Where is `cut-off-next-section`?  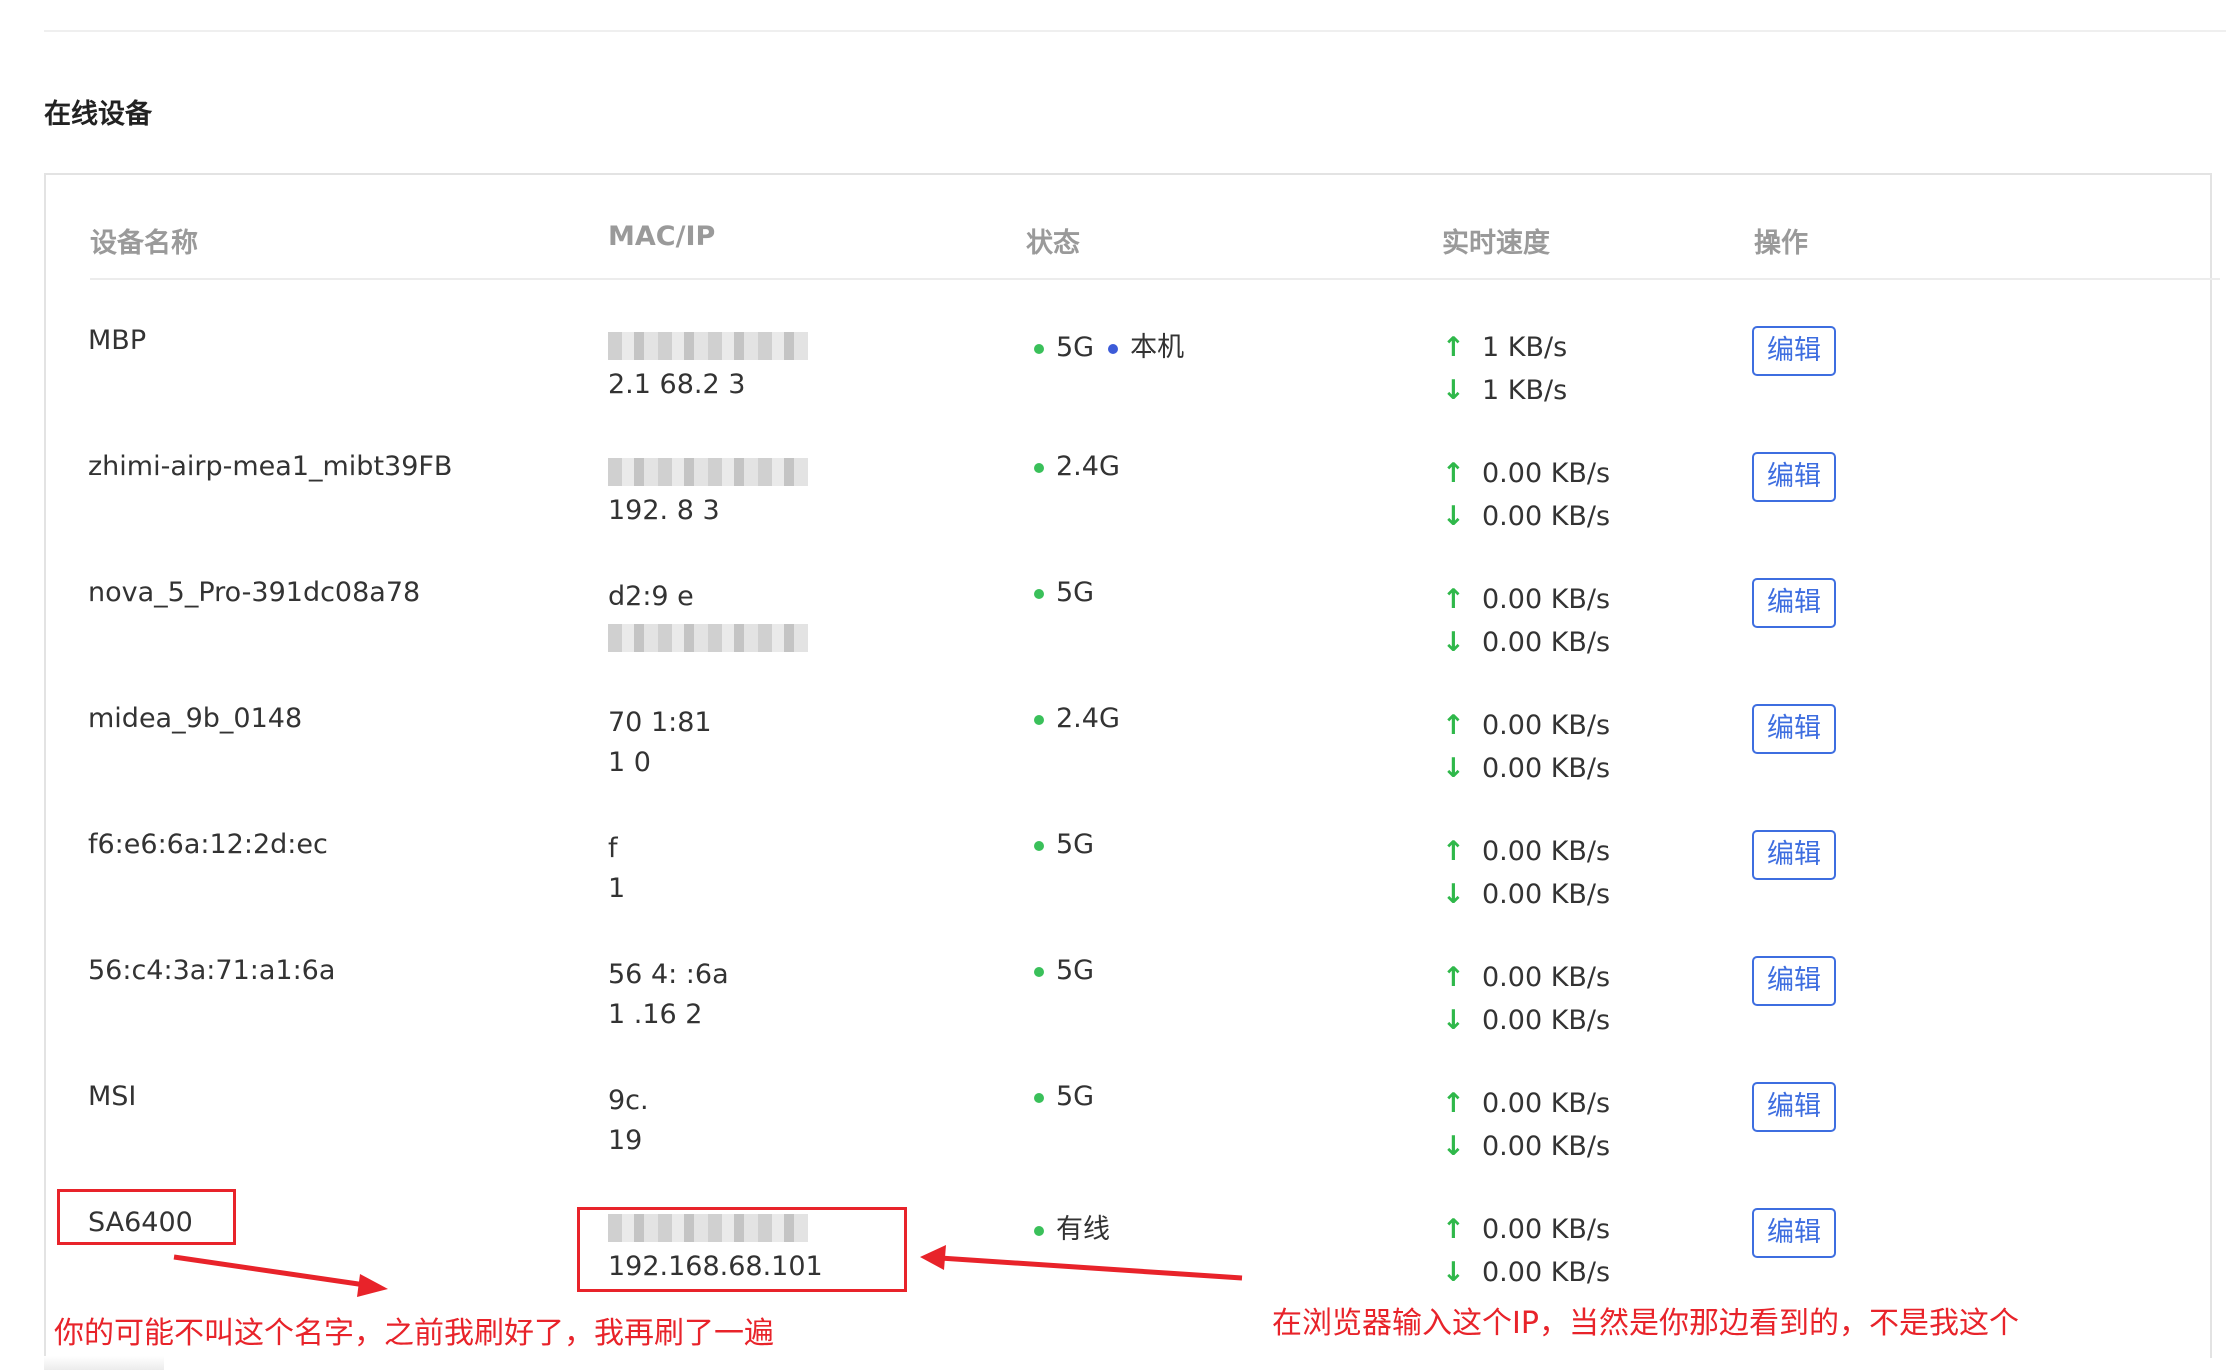
cut-off-next-section is located at coordinates (104, 1363).